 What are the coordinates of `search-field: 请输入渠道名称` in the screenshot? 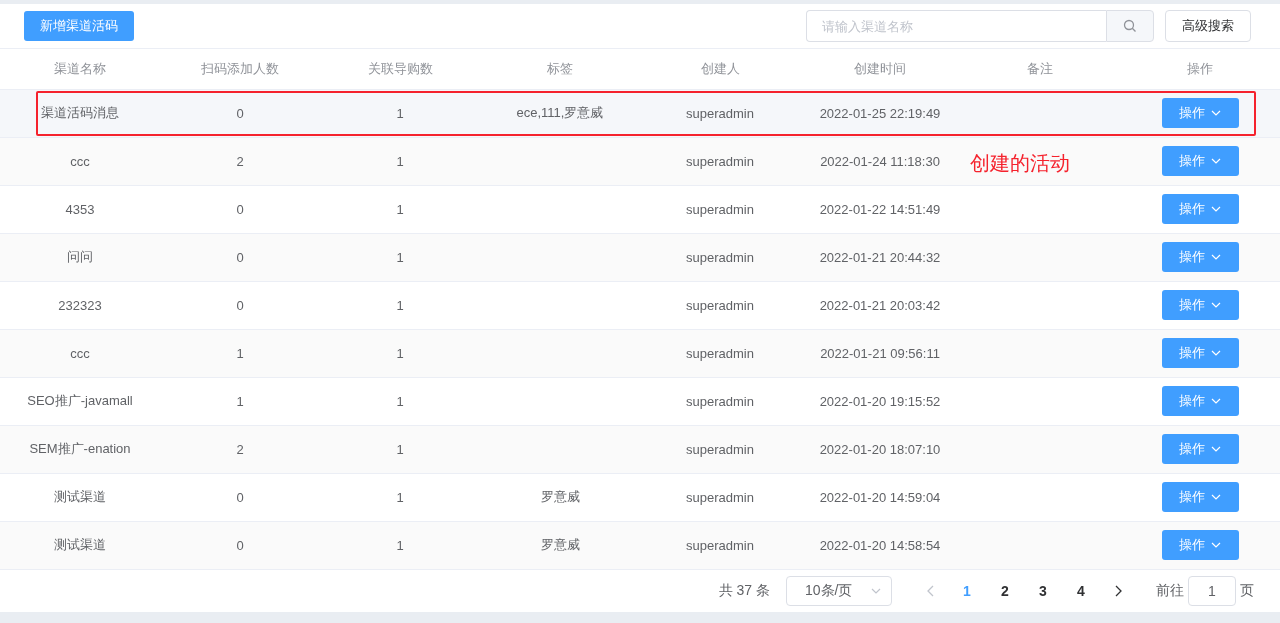 It's located at (956, 26).